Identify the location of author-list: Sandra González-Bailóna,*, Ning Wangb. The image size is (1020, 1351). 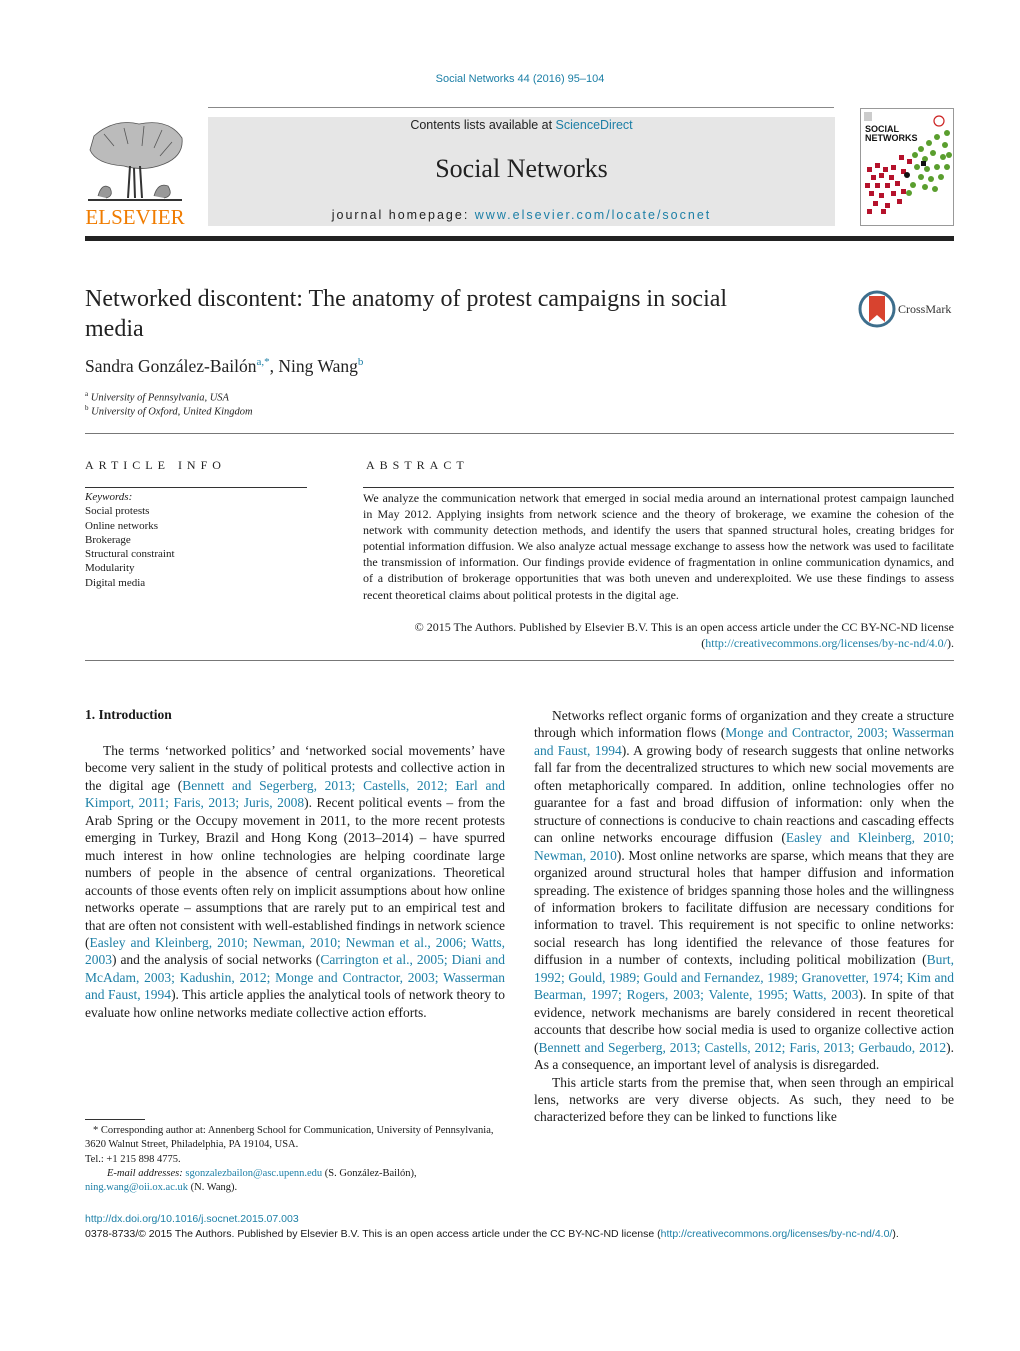
(224, 366).